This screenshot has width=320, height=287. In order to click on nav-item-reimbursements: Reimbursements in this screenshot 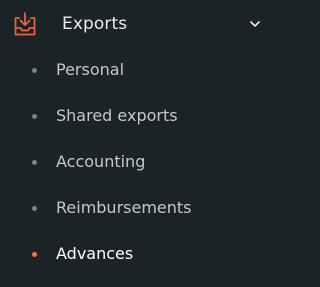, I will do `click(141, 208)`.